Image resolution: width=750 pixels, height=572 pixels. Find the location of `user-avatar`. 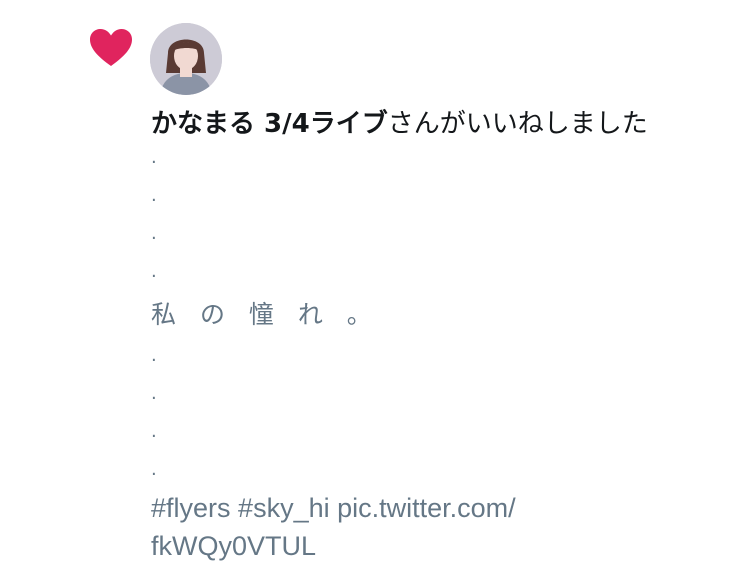

user-avatar is located at coordinates (186, 59).